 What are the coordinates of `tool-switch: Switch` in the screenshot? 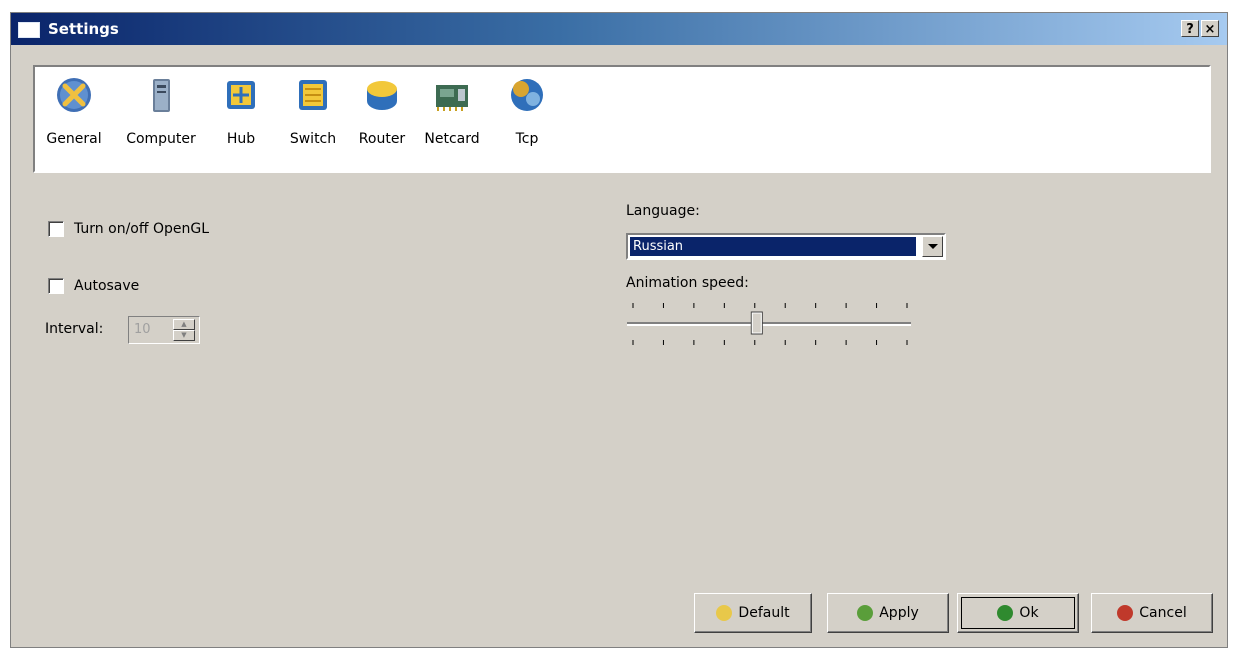 It's located at (313, 120).